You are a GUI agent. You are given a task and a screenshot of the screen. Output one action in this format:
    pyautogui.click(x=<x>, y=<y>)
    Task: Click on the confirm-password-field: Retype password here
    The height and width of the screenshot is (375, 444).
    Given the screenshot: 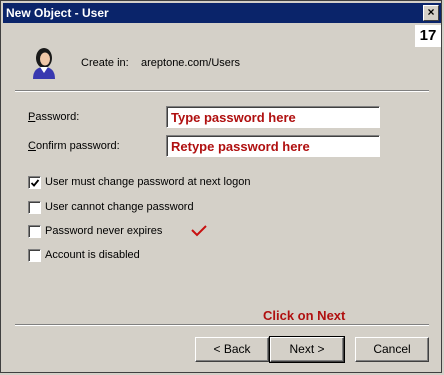 What is the action you would take?
    pyautogui.click(x=273, y=146)
    